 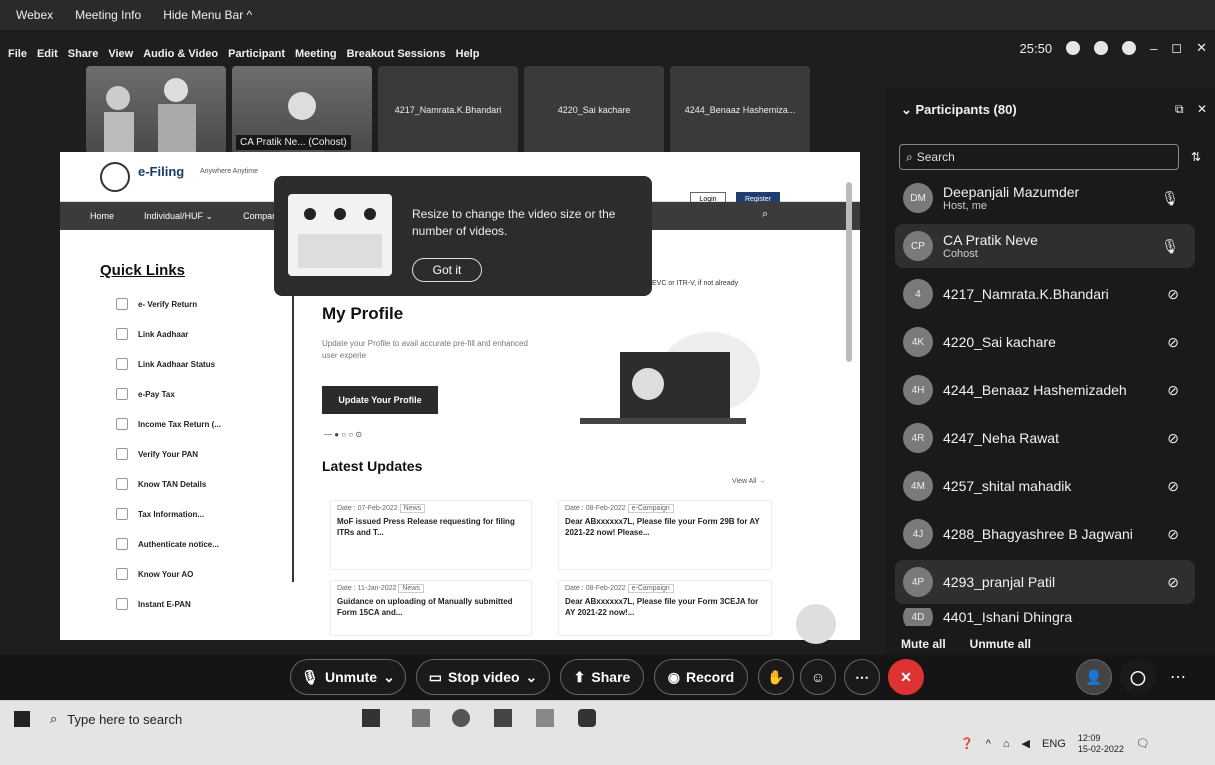 I want to click on participant-row: 4D 4401_Ishani Dhingra, so click(x=1045, y=617).